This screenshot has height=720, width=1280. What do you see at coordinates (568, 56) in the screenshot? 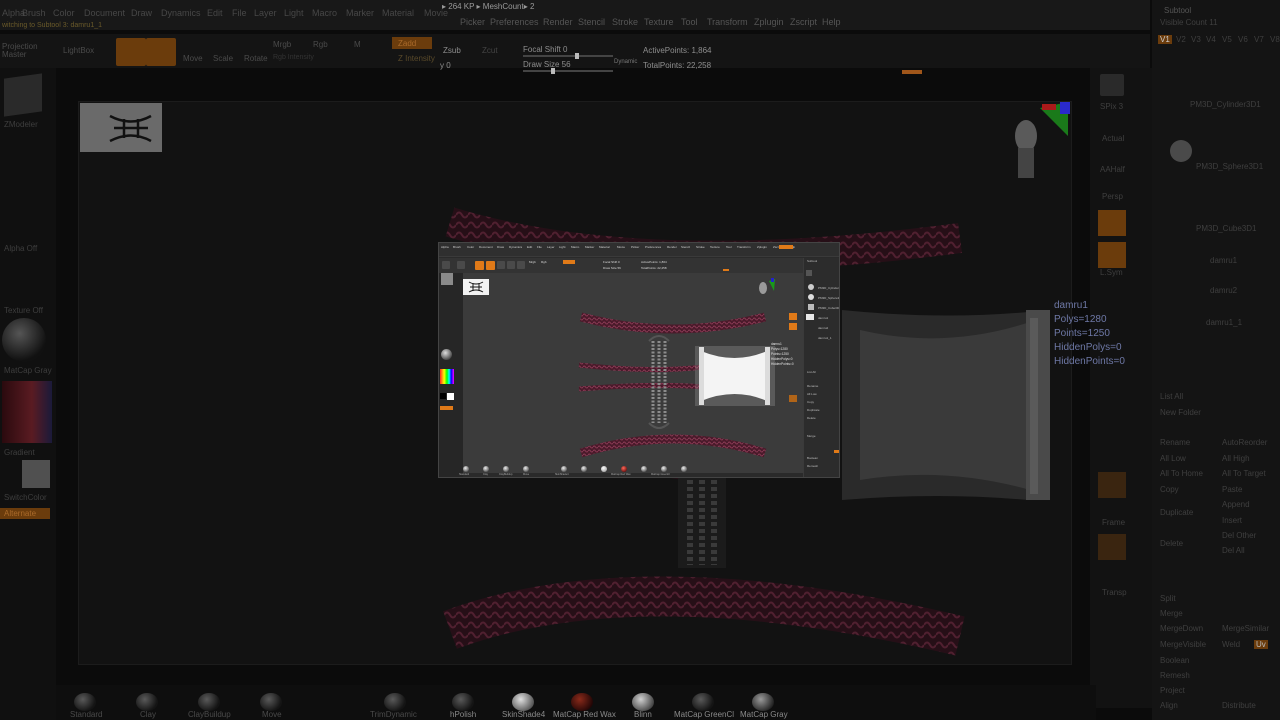
I see `focal-shift-track` at bounding box center [568, 56].